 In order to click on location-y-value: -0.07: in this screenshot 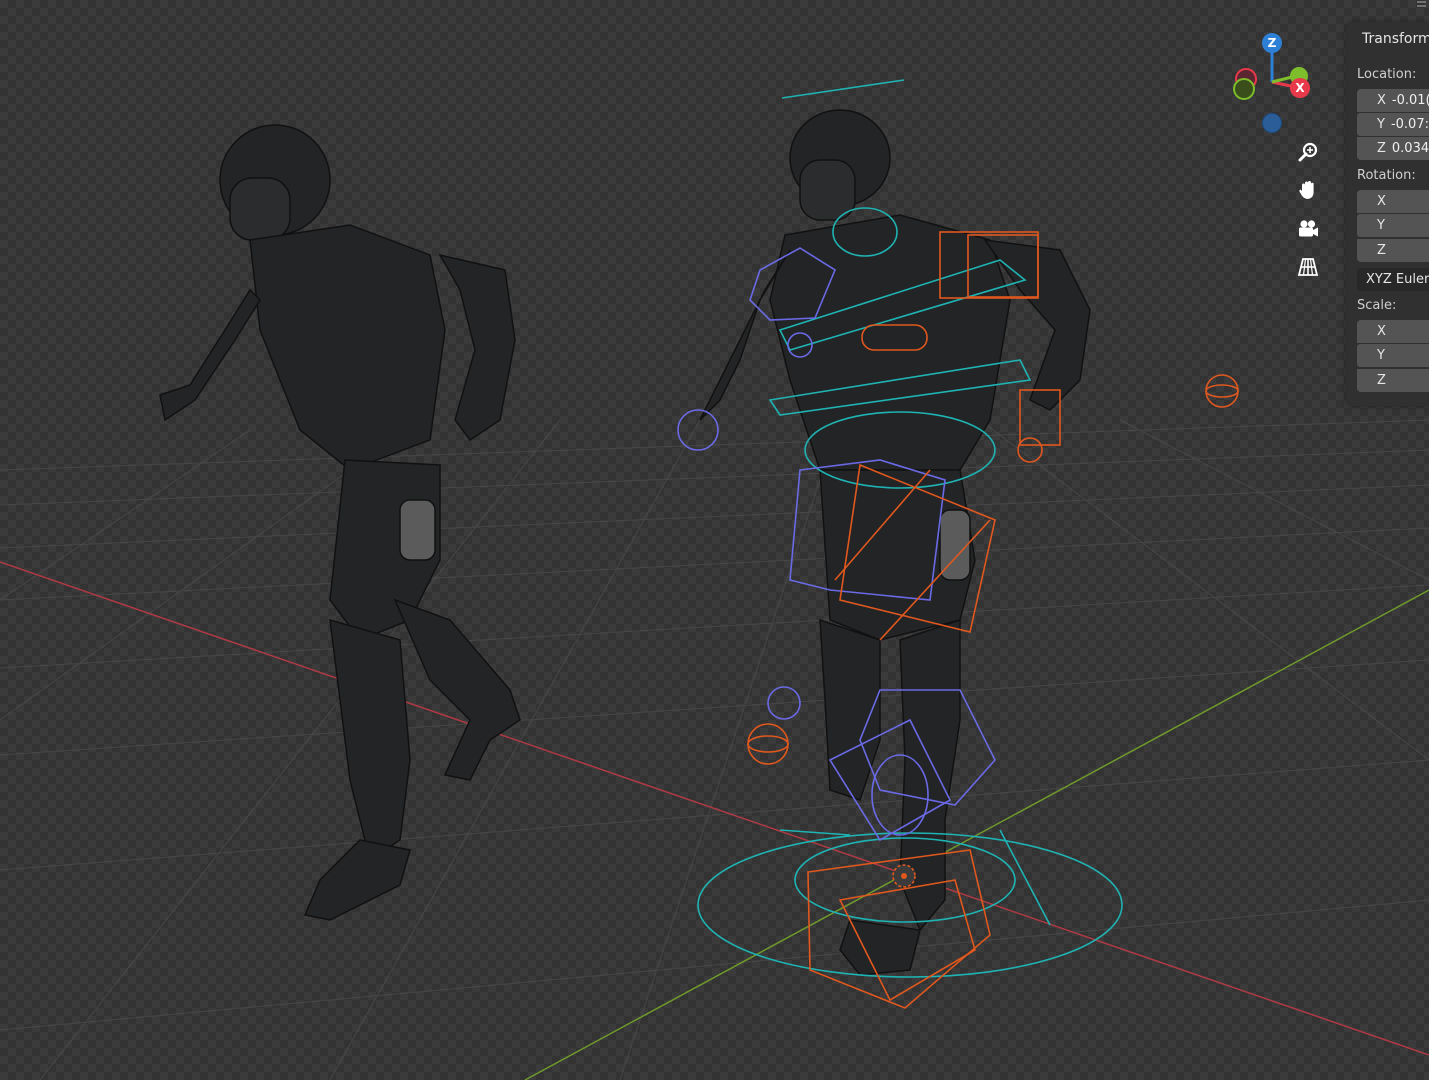, I will do `click(1409, 124)`.